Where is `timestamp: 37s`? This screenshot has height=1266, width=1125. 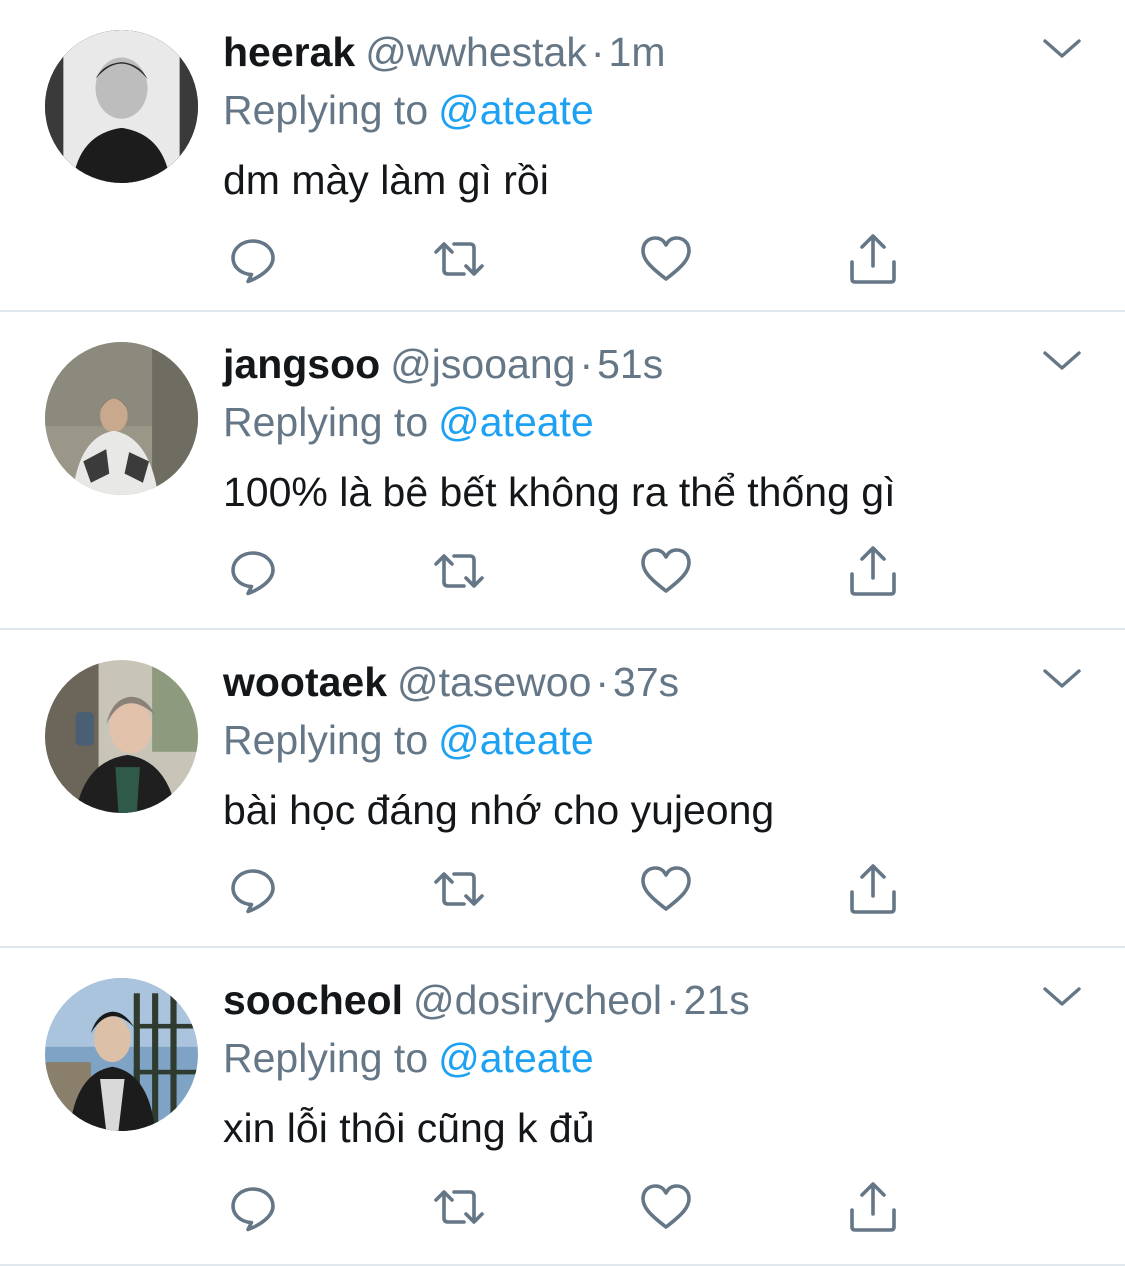 timestamp: 37s is located at coordinates (646, 682).